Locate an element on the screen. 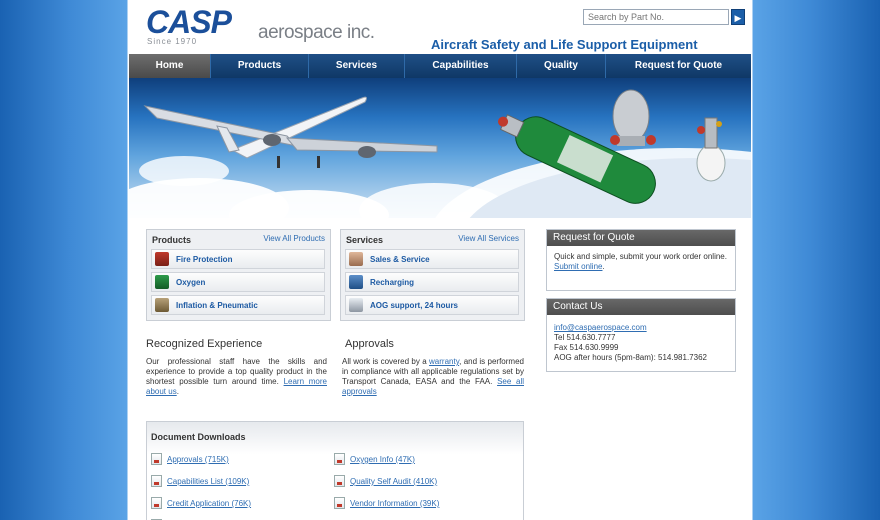 This screenshot has width=880, height=520. download-link: Approvals (715K) is located at coordinates (198, 459).